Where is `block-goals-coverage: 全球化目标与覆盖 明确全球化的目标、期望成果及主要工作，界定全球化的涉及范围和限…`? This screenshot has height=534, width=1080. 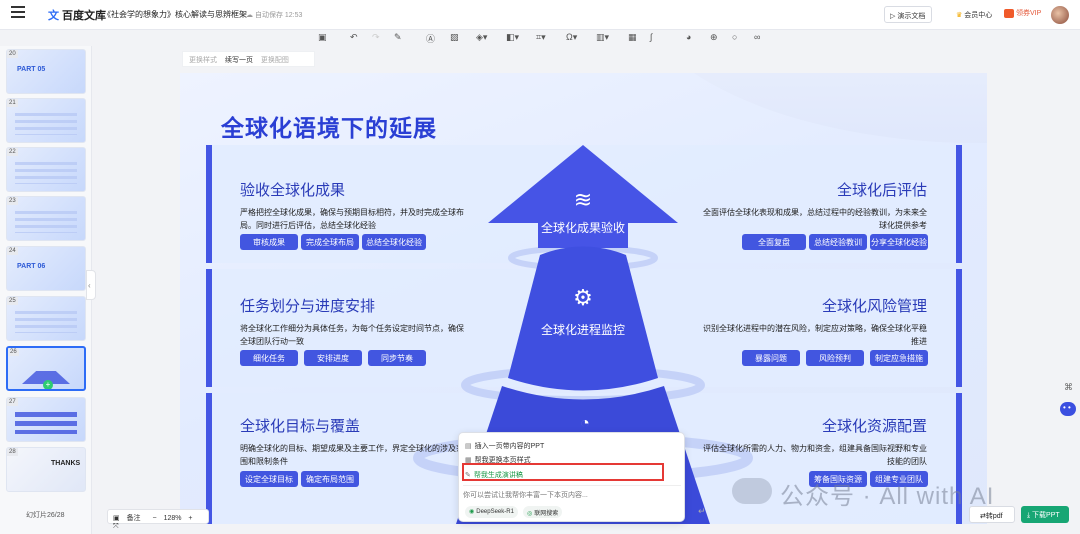 block-goals-coverage: 全球化目标与覆盖 明确全球化的目标、期望成果及主要工作，界定全球化的涉及范围和限… is located at coordinates (355, 441).